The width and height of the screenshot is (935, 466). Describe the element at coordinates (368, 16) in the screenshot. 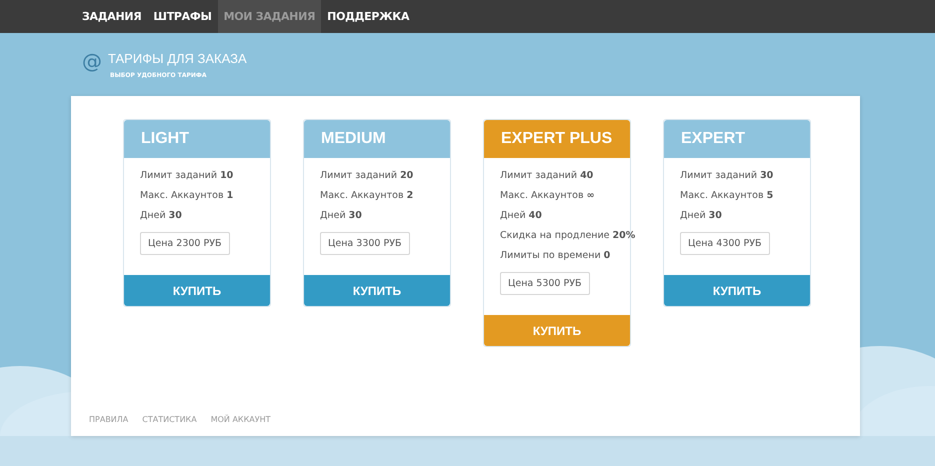

I see `nav-tab: ПОДДЕРЖКА` at that location.